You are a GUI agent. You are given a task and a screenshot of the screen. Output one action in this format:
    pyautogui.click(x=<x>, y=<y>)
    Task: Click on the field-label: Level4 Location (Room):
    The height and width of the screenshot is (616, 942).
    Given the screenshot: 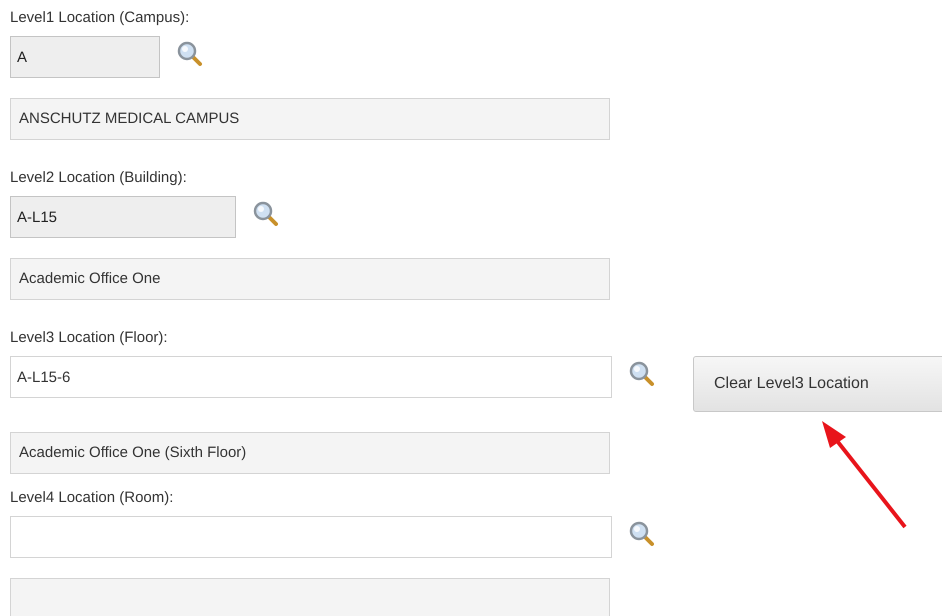 What is the action you would take?
    pyautogui.click(x=92, y=498)
    